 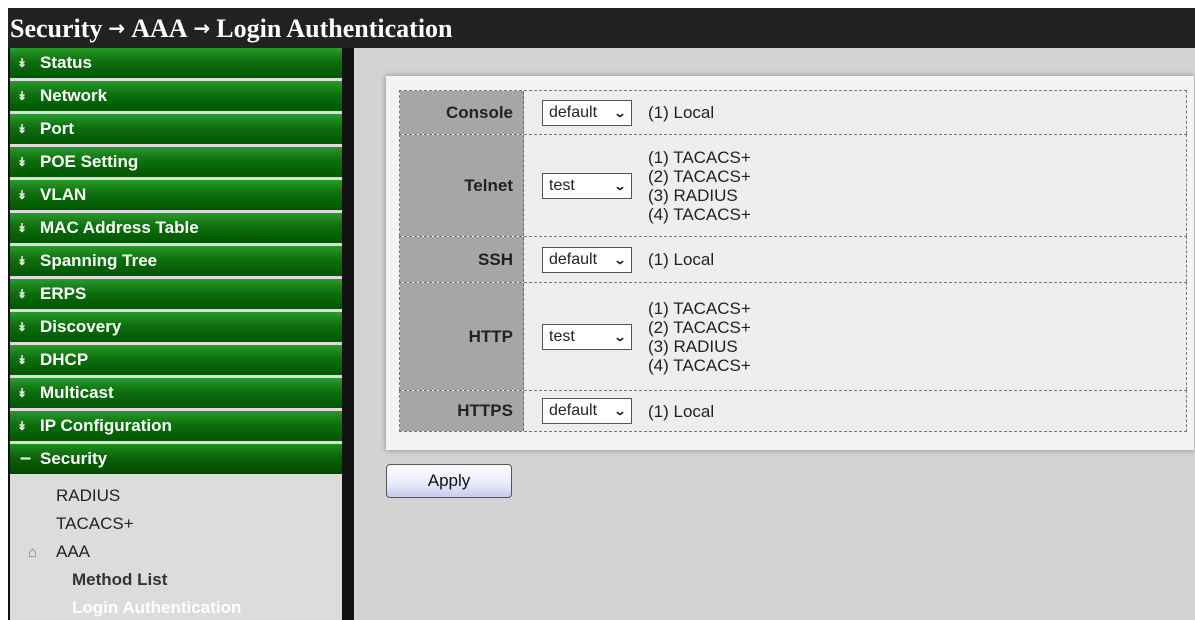 I want to click on sidebar-subitem-aaa: ⌂ AAA, so click(x=176, y=552).